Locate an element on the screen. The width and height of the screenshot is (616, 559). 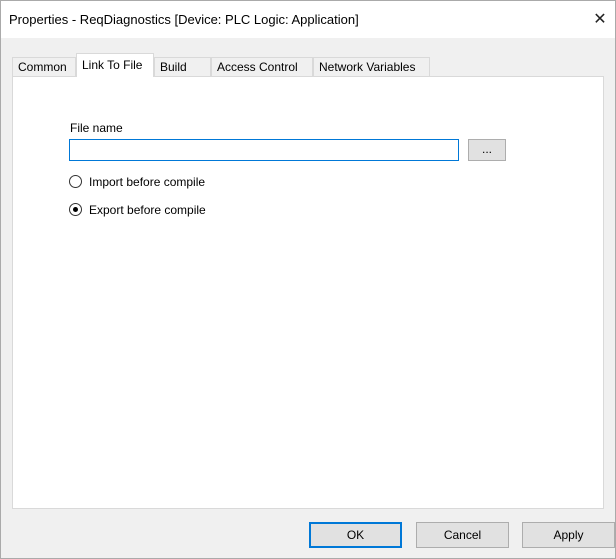
close-icon: ✕ is located at coordinates (600, 19).